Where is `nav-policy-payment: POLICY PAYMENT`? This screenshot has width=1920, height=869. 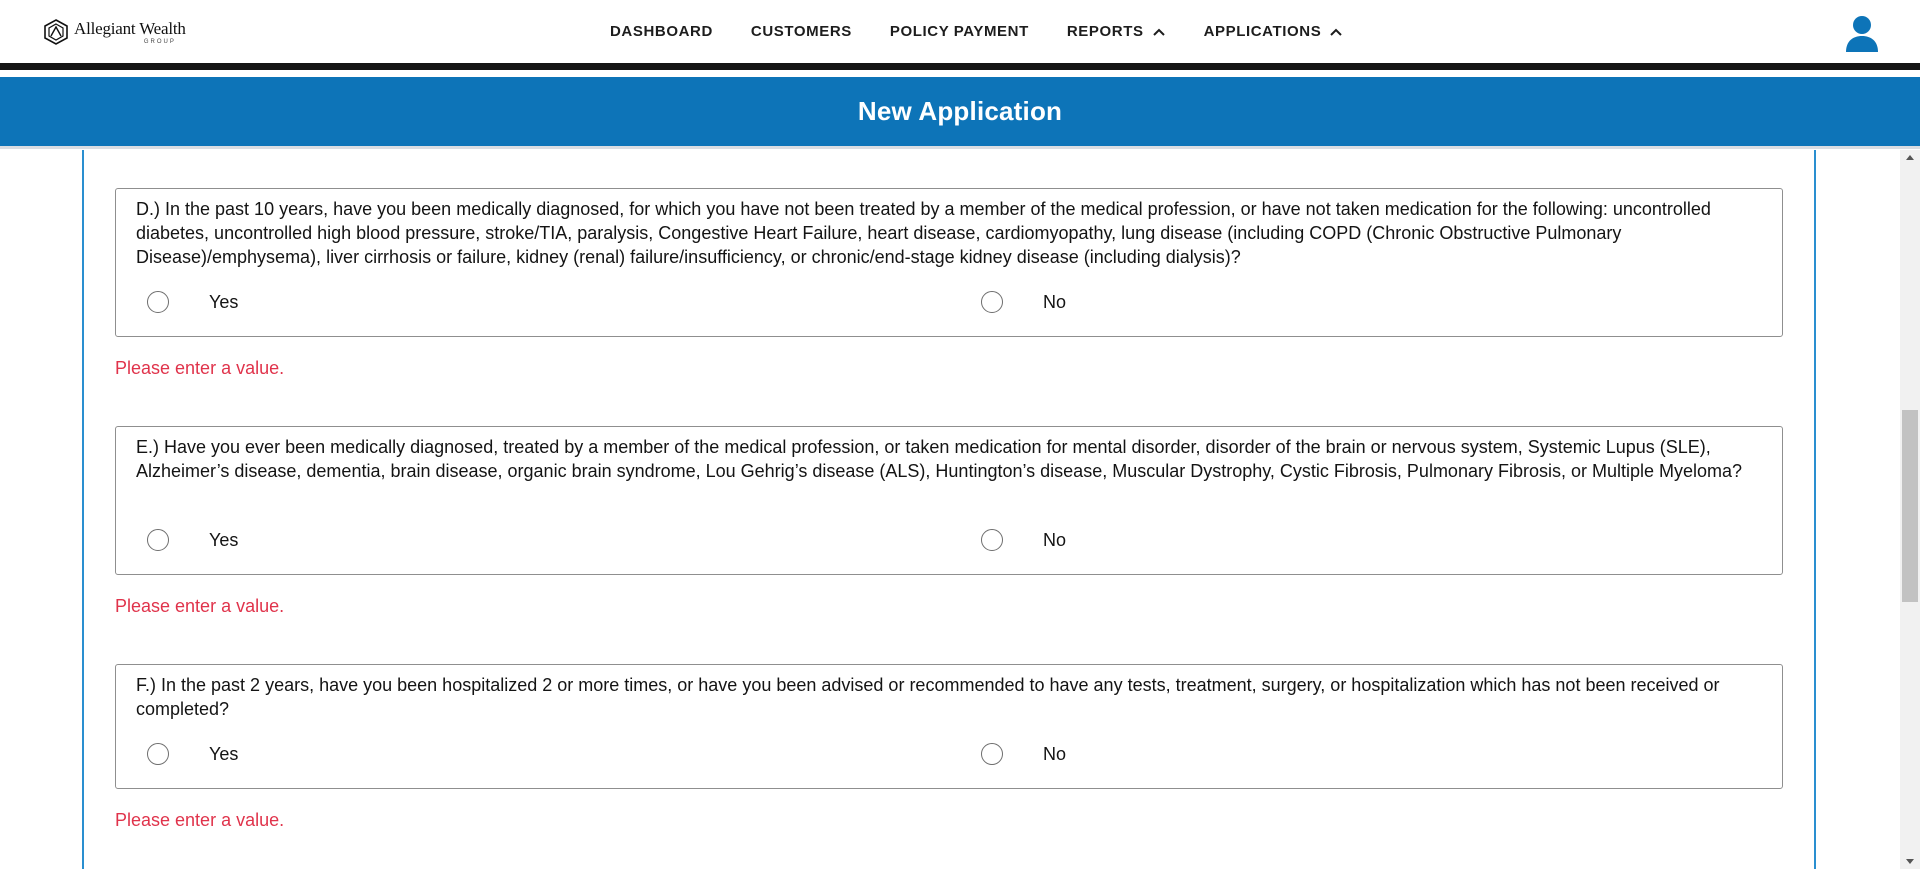 nav-policy-payment: POLICY PAYMENT is located at coordinates (959, 31).